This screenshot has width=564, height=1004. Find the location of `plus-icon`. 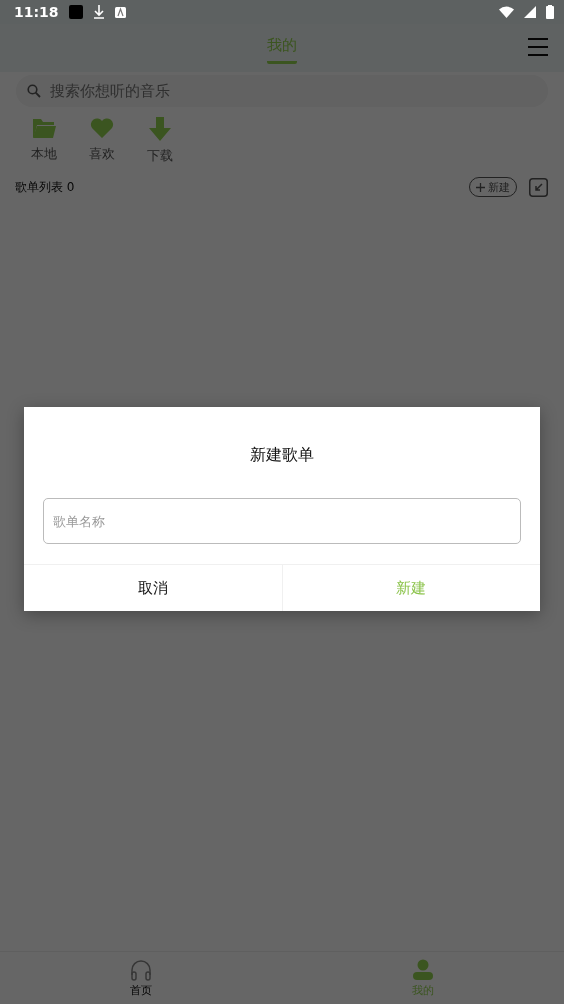

plus-icon is located at coordinates (480, 187).